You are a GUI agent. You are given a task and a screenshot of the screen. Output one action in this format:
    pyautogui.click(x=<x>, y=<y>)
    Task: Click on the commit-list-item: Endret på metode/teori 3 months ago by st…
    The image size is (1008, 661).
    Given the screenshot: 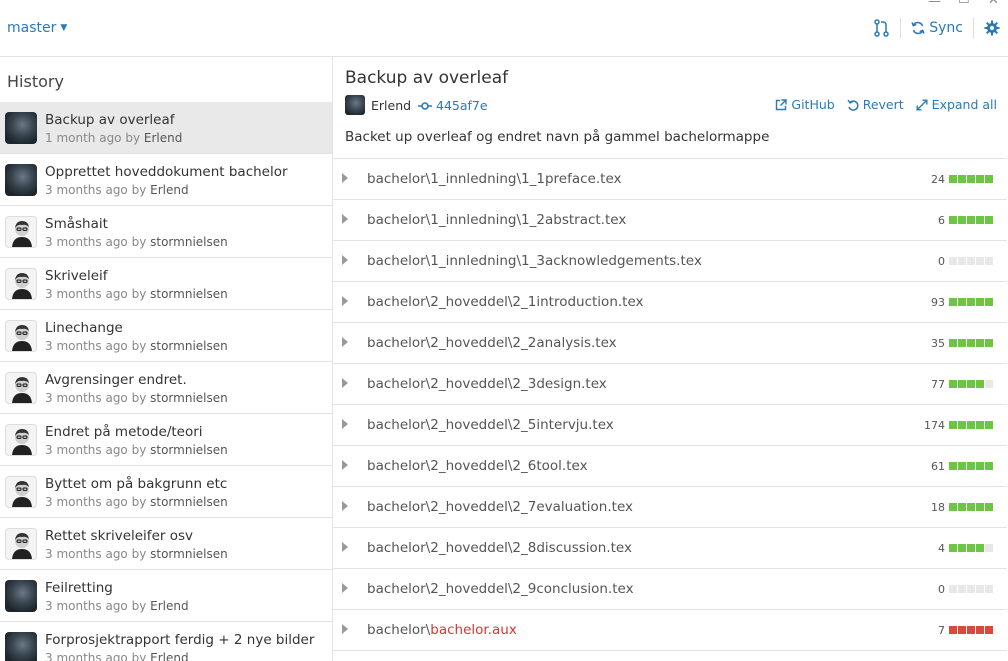 What is the action you would take?
    pyautogui.click(x=166, y=440)
    